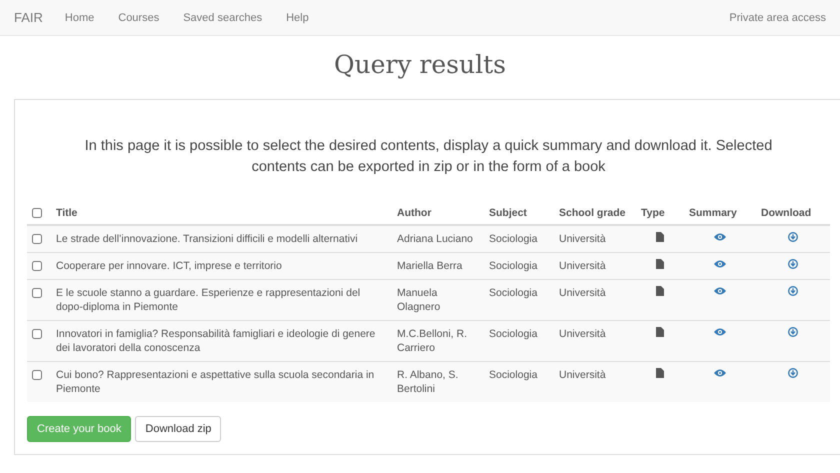 The image size is (840, 473). What do you see at coordinates (508, 213) in the screenshot?
I see `column-header: Subject` at bounding box center [508, 213].